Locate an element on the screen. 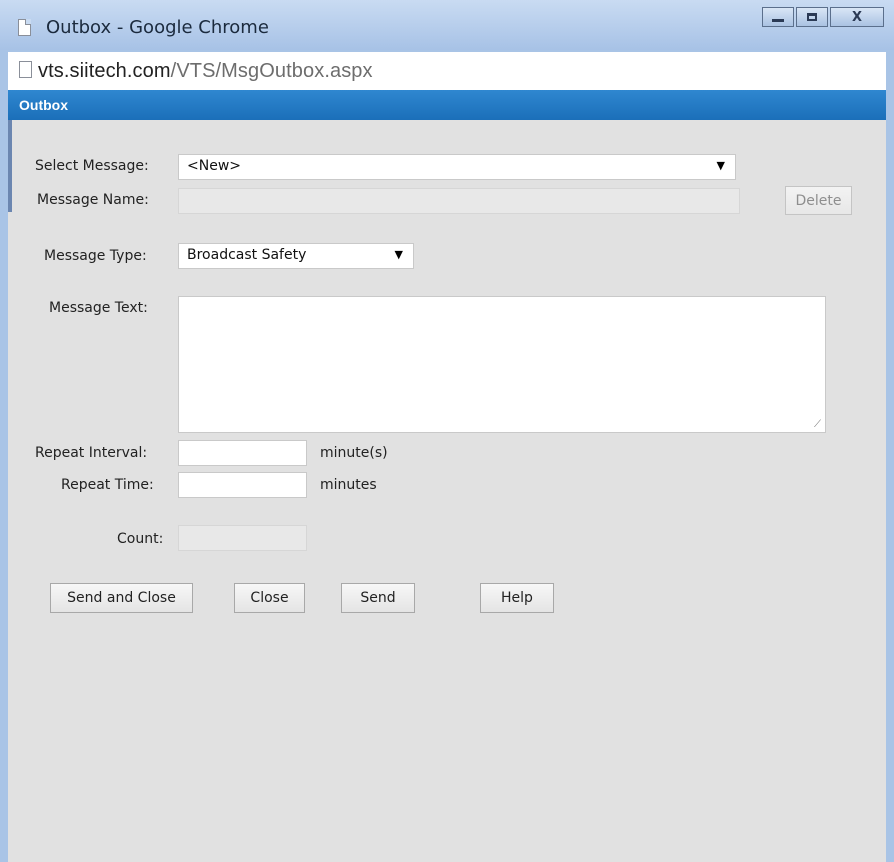 This screenshot has height=862, width=894. url-text: vts.siitech.com/VTS/MsgOutbox.aspx is located at coordinates (205, 71).